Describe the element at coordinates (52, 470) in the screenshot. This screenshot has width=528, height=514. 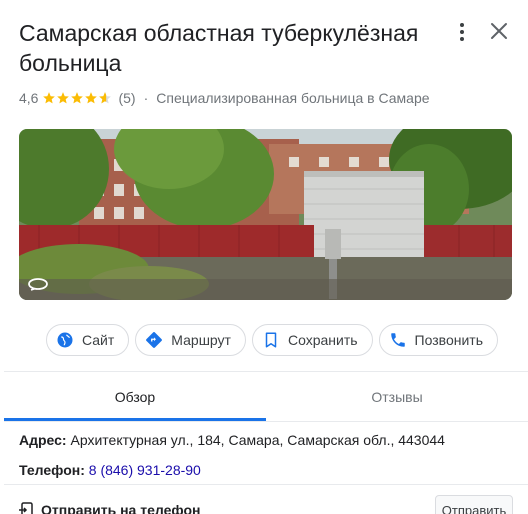
I see `phone-label: Телефон:` at that location.